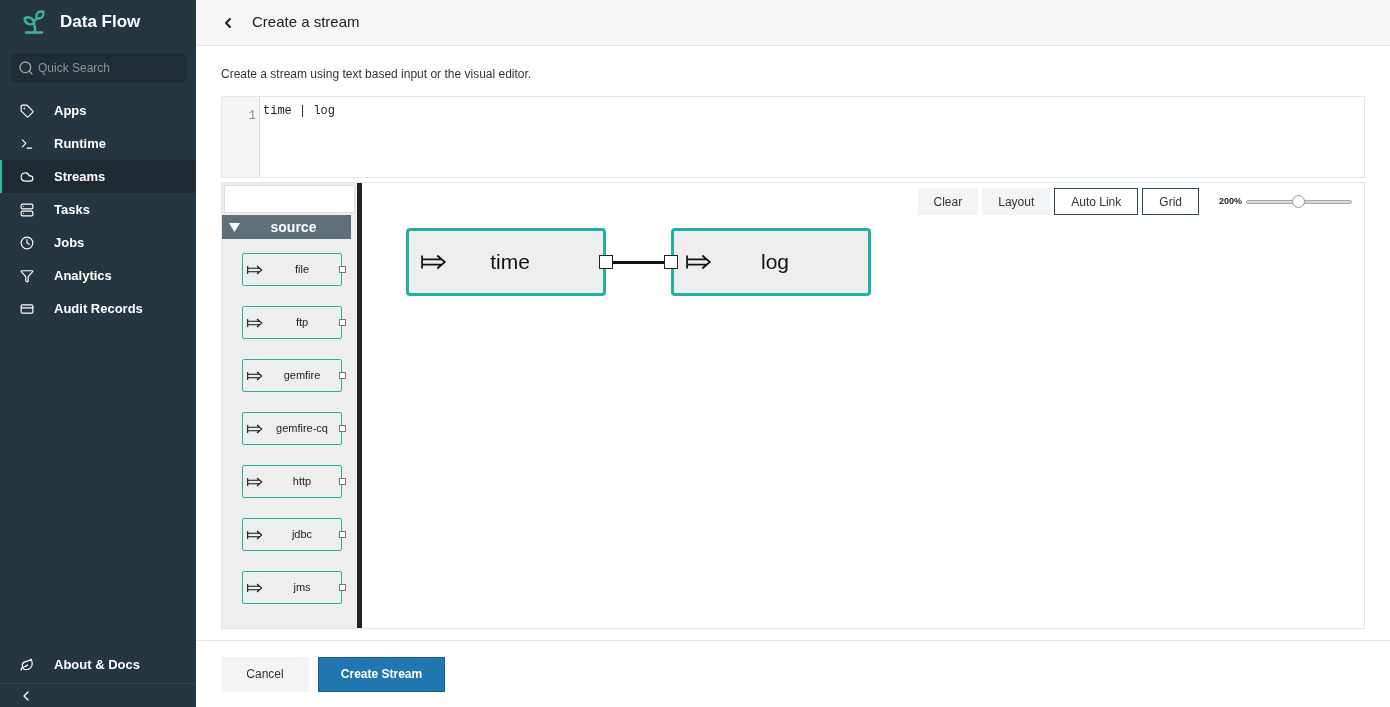  Describe the element at coordinates (98, 308) in the screenshot. I see `nav-item: Audit Records` at that location.